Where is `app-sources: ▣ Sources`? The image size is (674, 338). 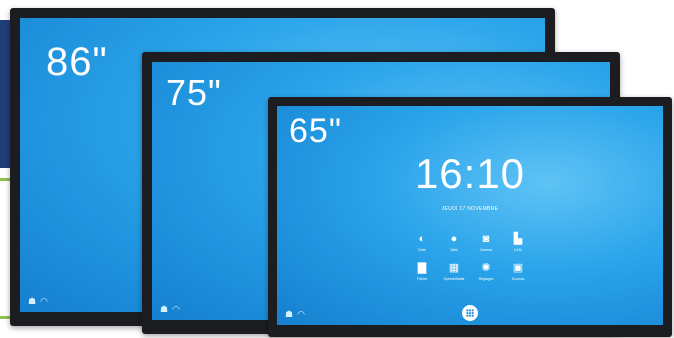
app-sources: ▣ Sources is located at coordinates (518, 271).